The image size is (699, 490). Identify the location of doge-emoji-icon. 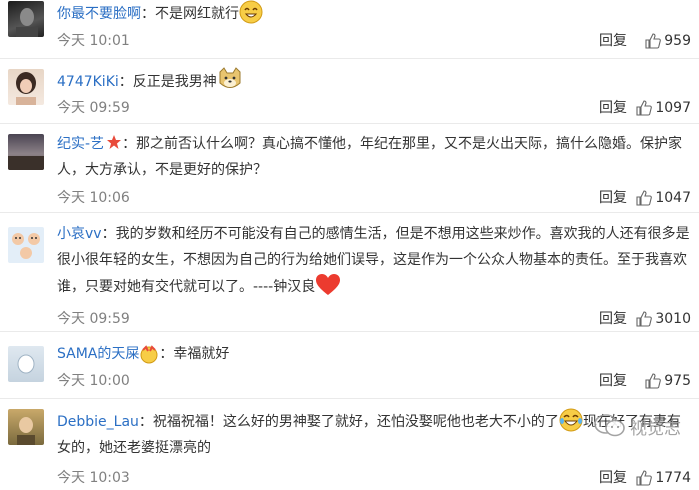
(230, 77).